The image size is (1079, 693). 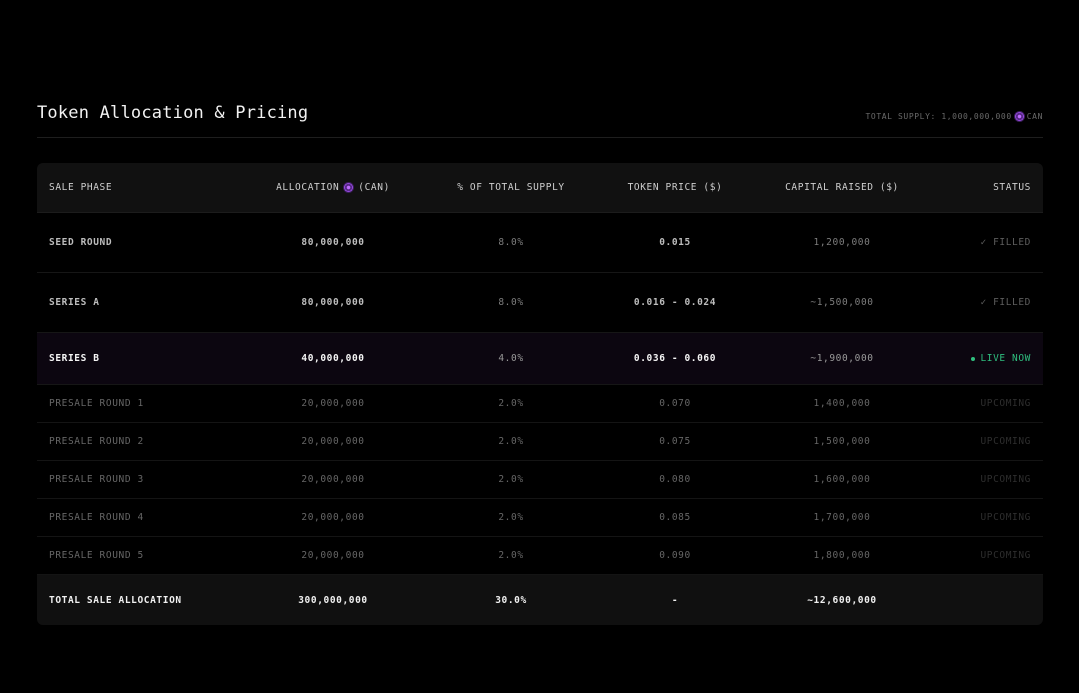 I want to click on column-header-percent: % OF TOTAL SUPPLY, so click(x=511, y=187).